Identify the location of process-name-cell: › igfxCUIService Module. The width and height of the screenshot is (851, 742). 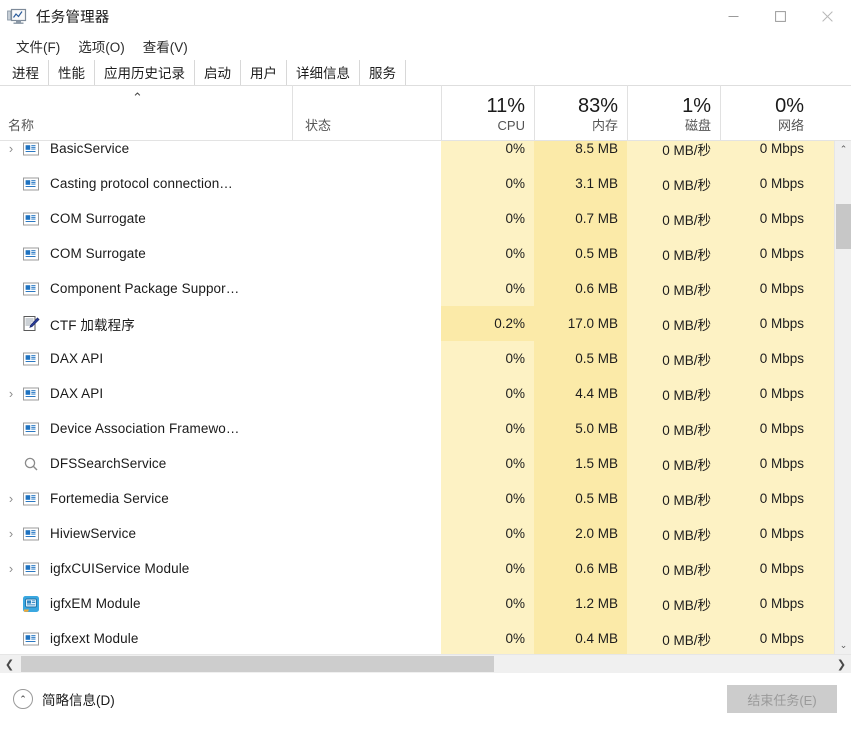
(146, 568).